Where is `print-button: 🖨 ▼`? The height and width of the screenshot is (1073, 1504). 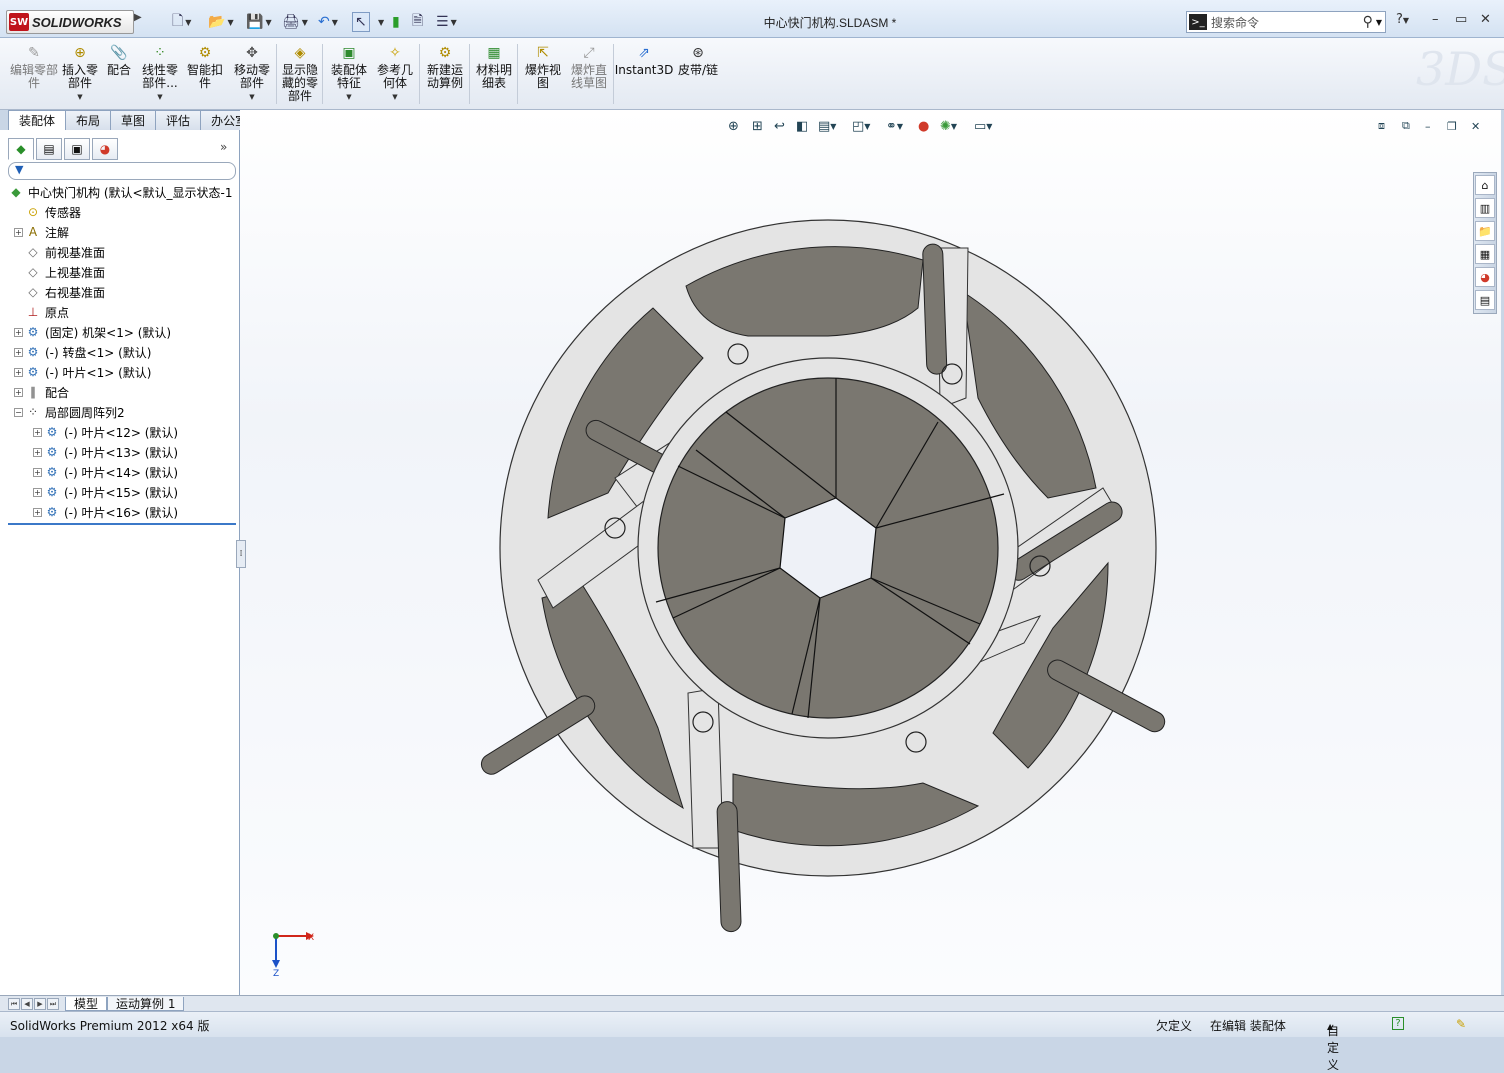 print-button: 🖨 ▼ is located at coordinates (295, 22).